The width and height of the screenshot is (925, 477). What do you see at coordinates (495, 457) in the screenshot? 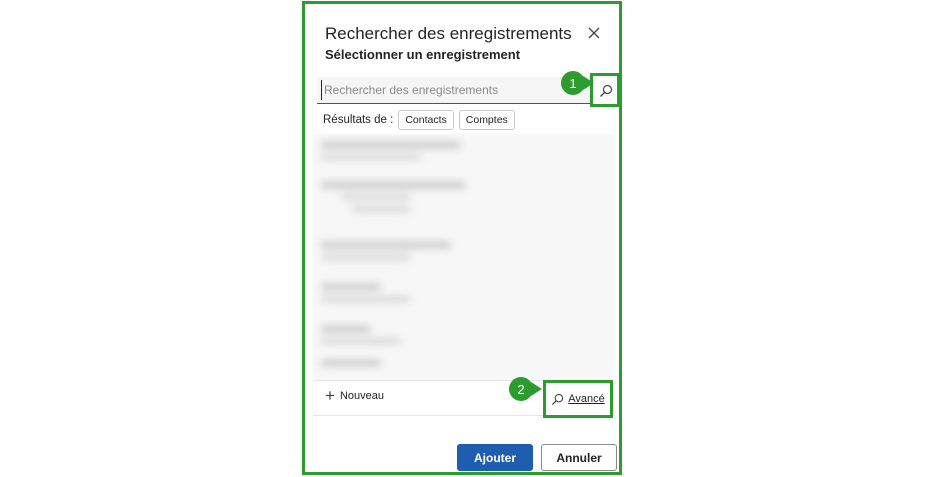
I see `add-button: Ajouter` at bounding box center [495, 457].